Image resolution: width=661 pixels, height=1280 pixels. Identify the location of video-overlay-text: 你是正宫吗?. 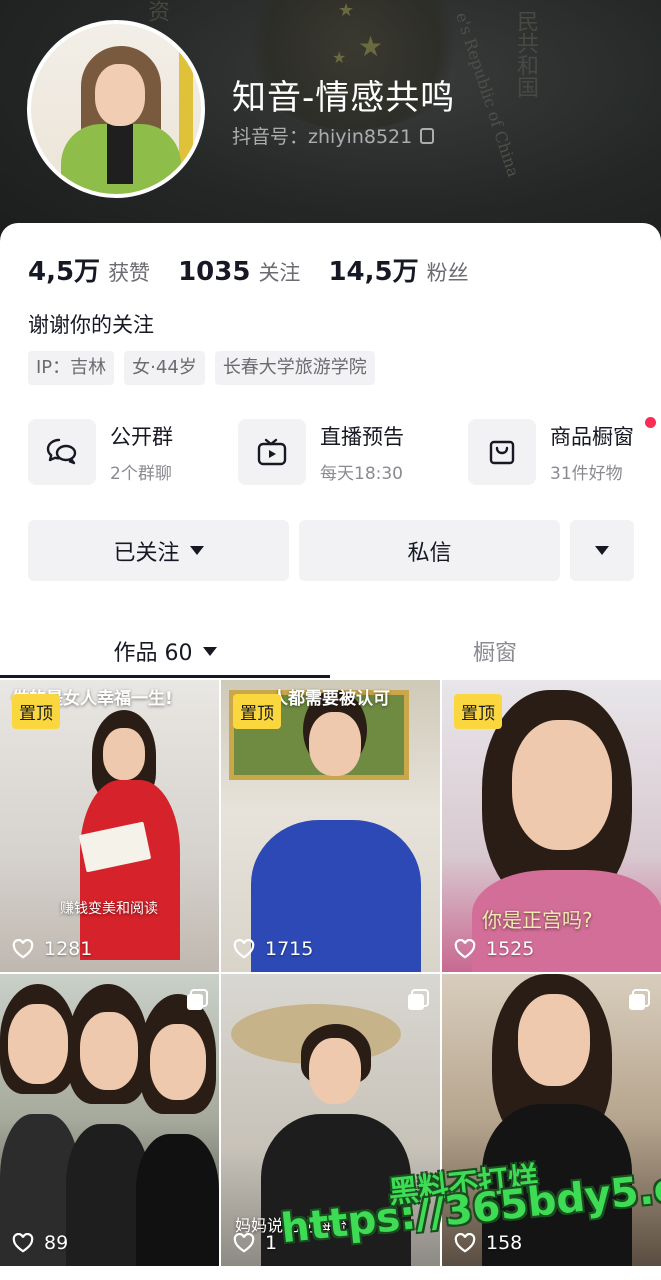
(537, 920).